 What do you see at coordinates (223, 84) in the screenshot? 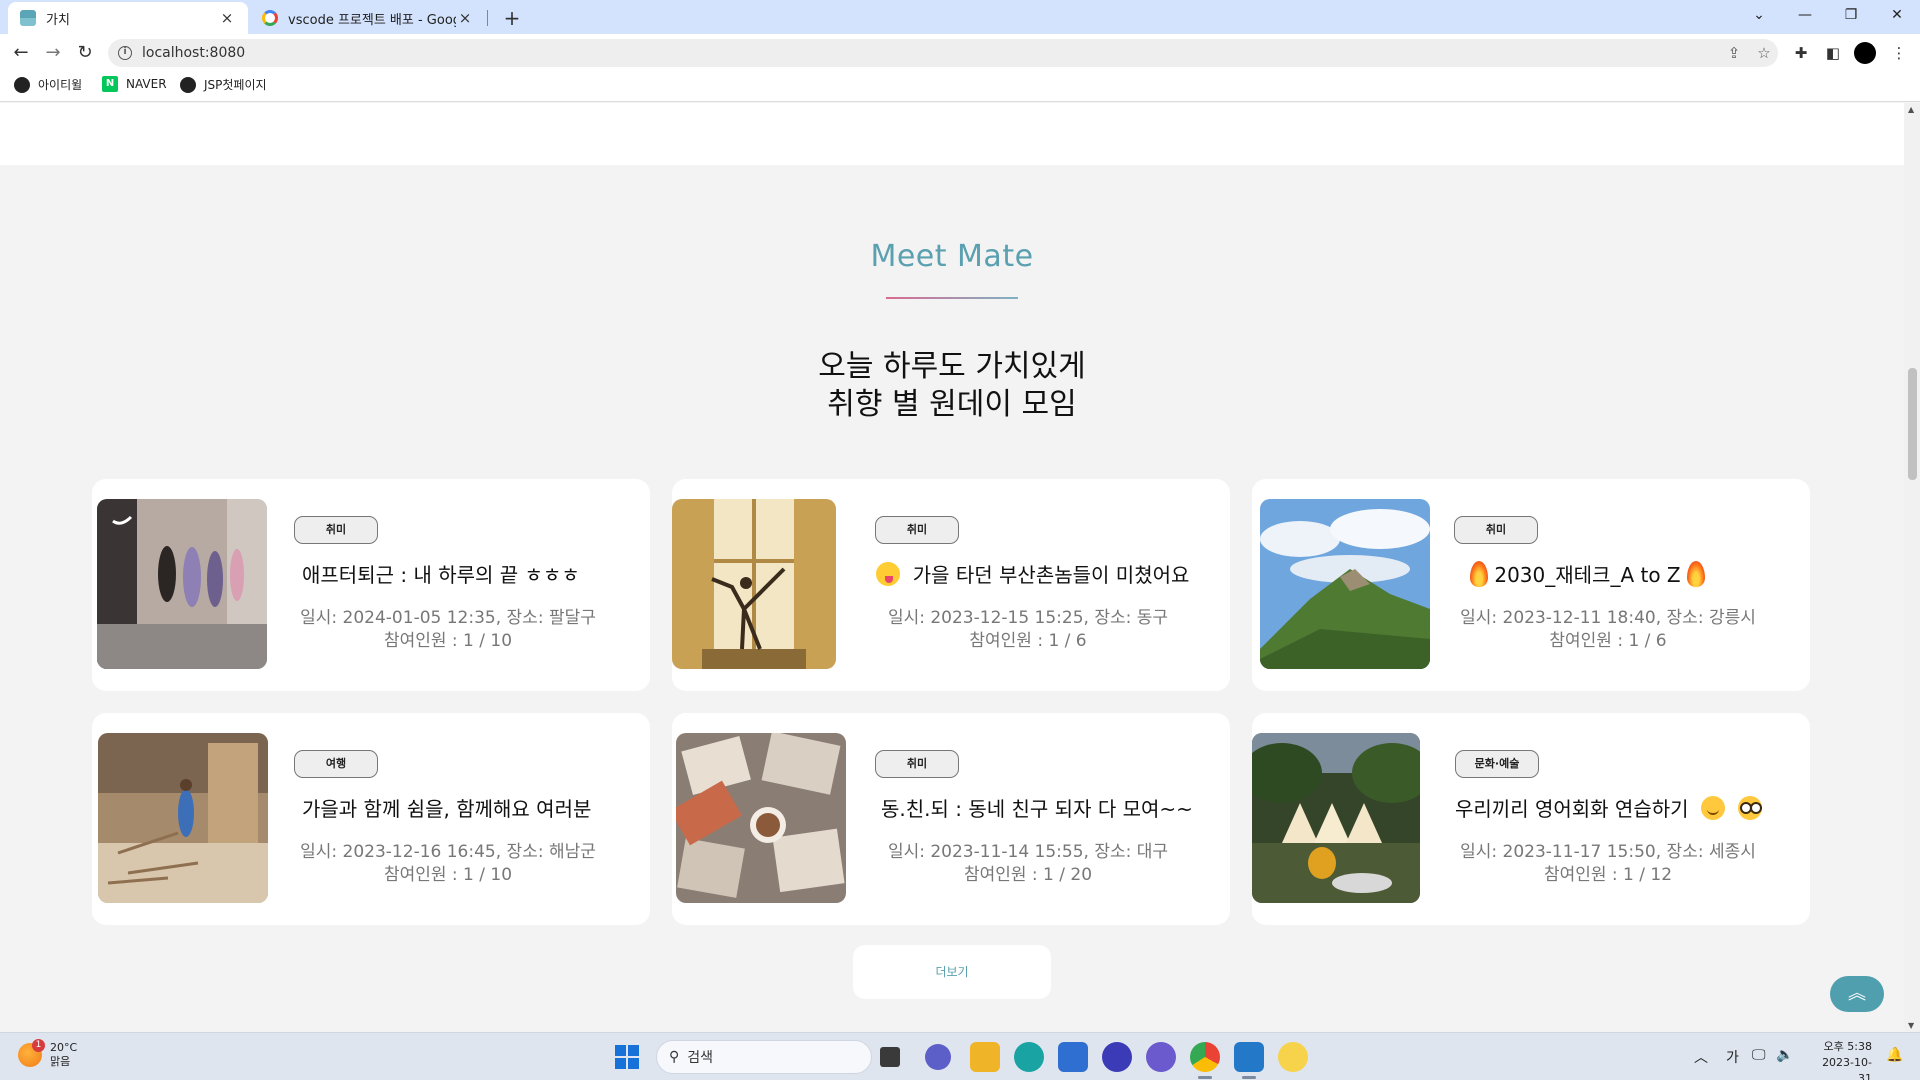
I see `bookmark-item: JSP첫페이지` at bounding box center [223, 84].